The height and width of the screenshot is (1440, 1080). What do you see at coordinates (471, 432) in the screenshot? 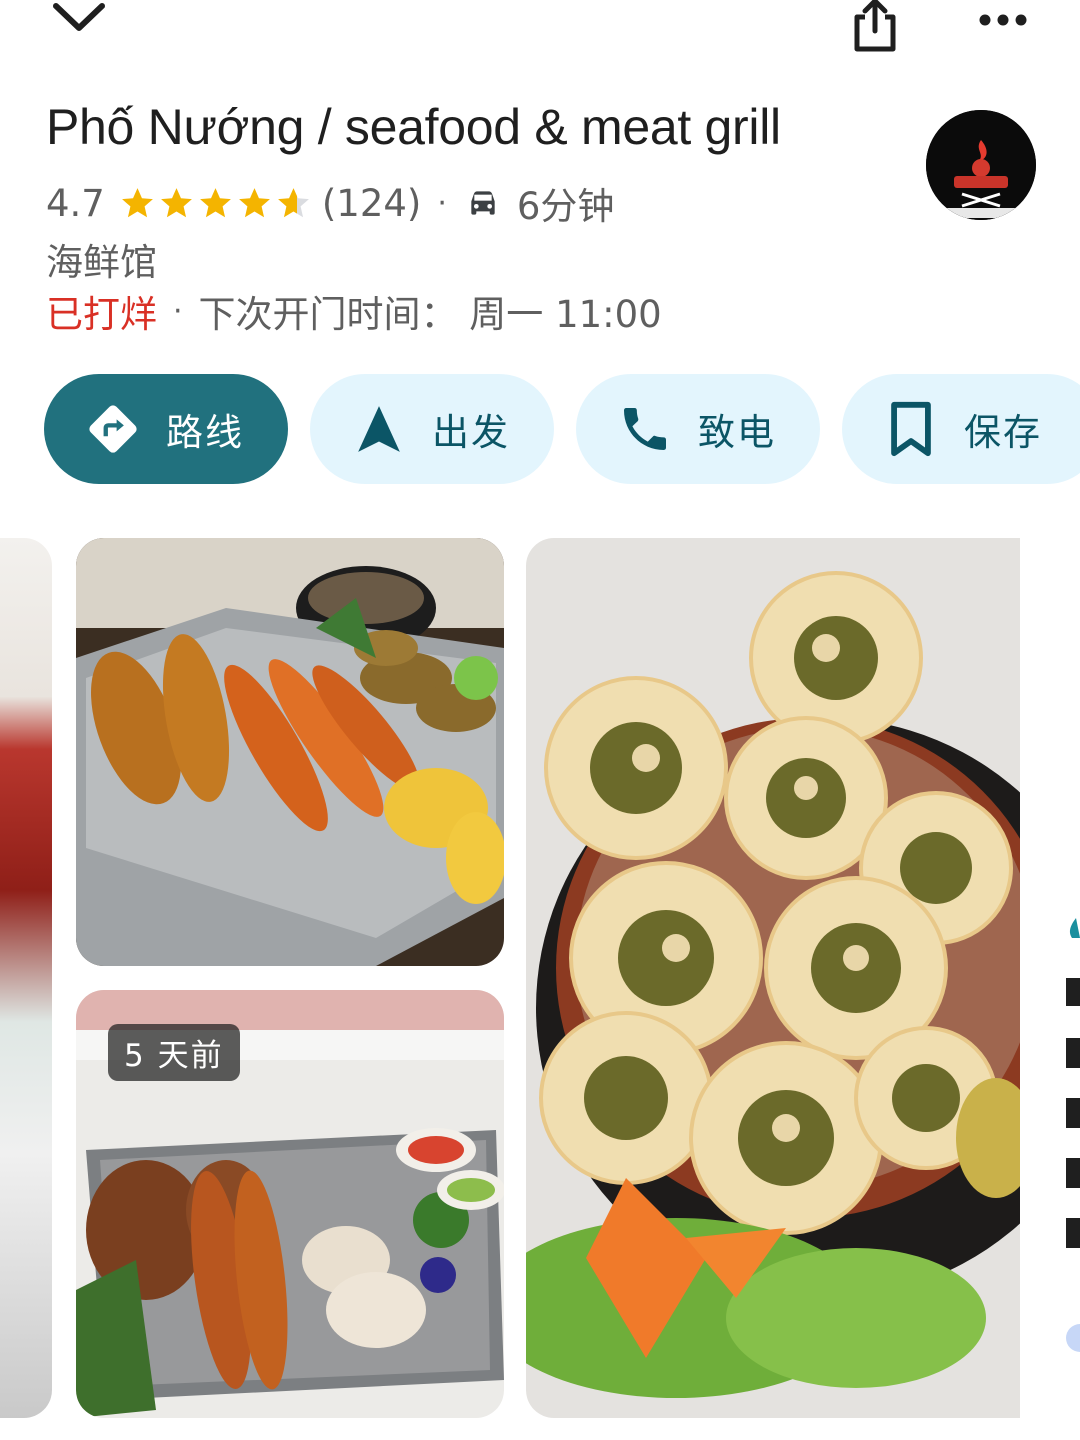
I see `start-label: 出发` at bounding box center [471, 432].